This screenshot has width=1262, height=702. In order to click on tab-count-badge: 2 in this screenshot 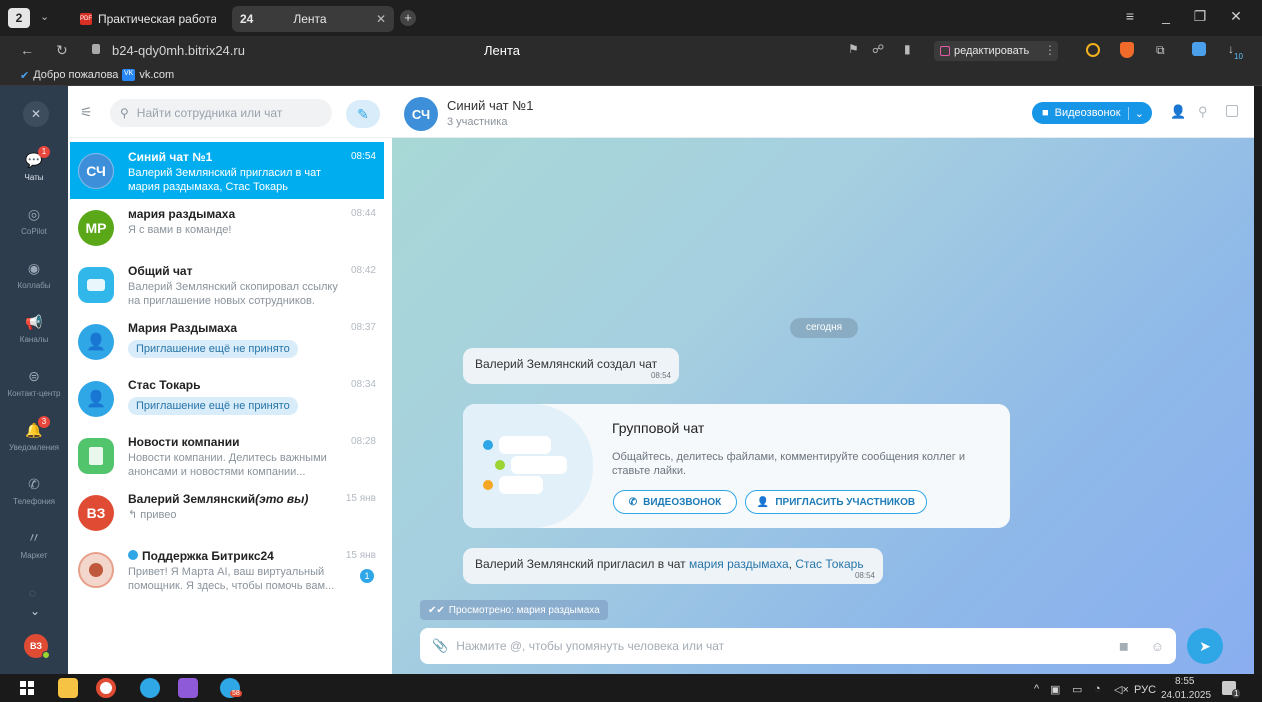, I will do `click(19, 18)`.